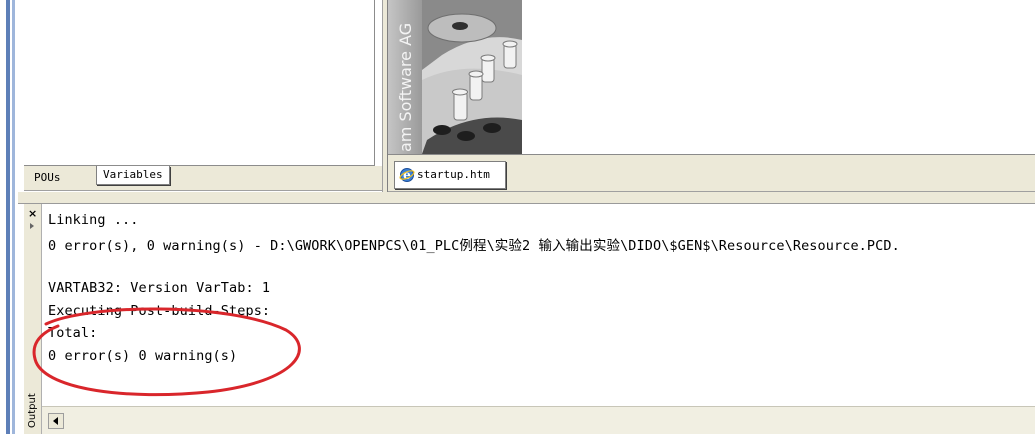  I want to click on tab-startup-htm: e startup.htm, so click(450, 175).